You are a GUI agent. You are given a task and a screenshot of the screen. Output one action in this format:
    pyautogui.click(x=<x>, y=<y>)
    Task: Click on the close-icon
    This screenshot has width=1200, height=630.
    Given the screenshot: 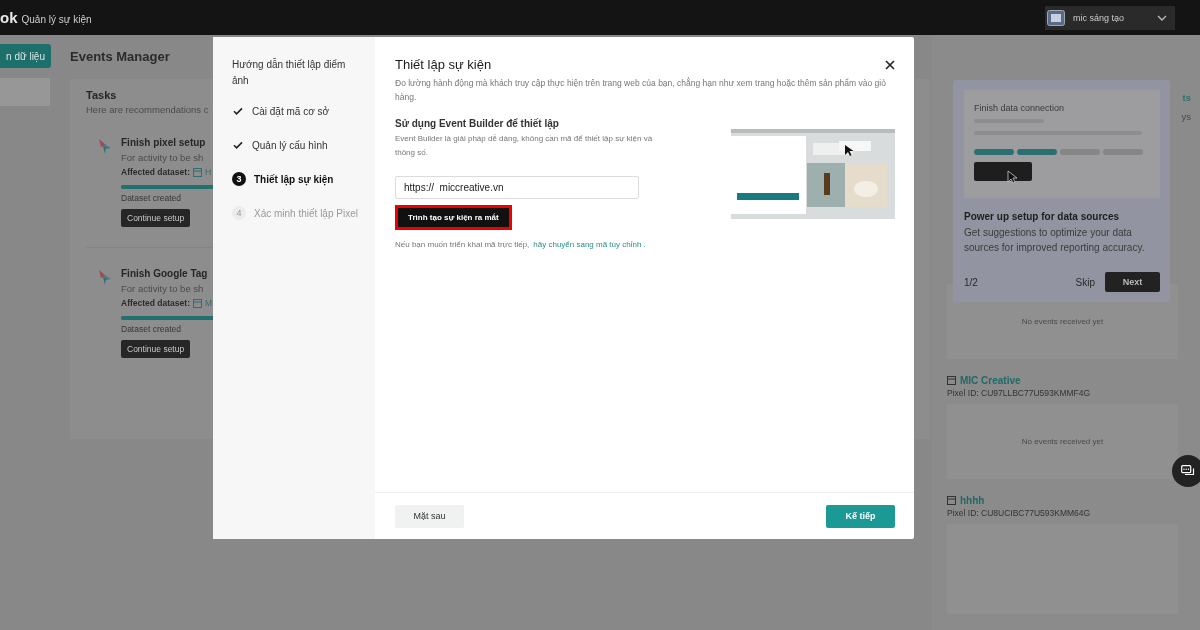 What is the action you would take?
    pyautogui.click(x=890, y=64)
    